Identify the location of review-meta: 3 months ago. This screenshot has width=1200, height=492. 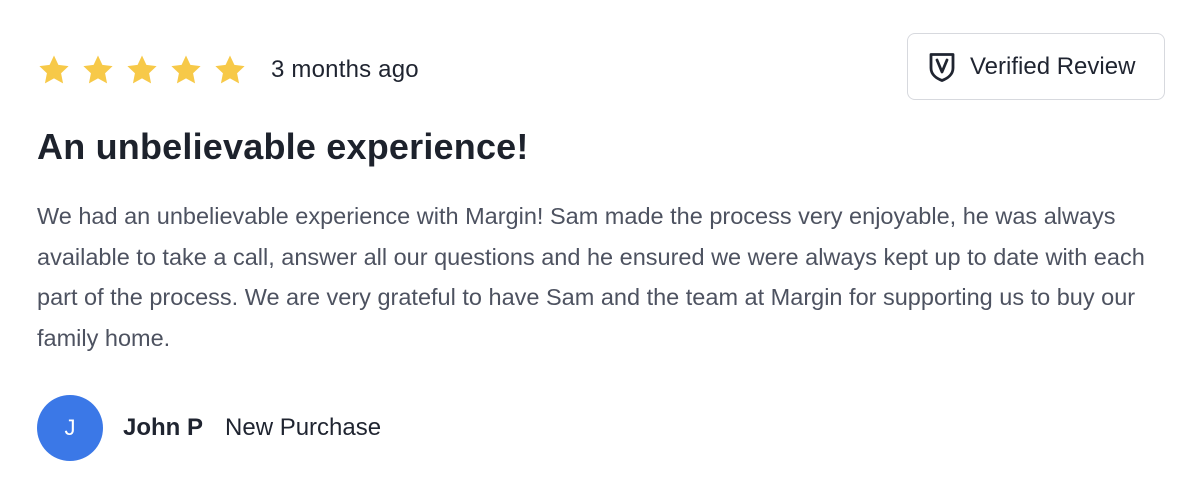
(228, 70).